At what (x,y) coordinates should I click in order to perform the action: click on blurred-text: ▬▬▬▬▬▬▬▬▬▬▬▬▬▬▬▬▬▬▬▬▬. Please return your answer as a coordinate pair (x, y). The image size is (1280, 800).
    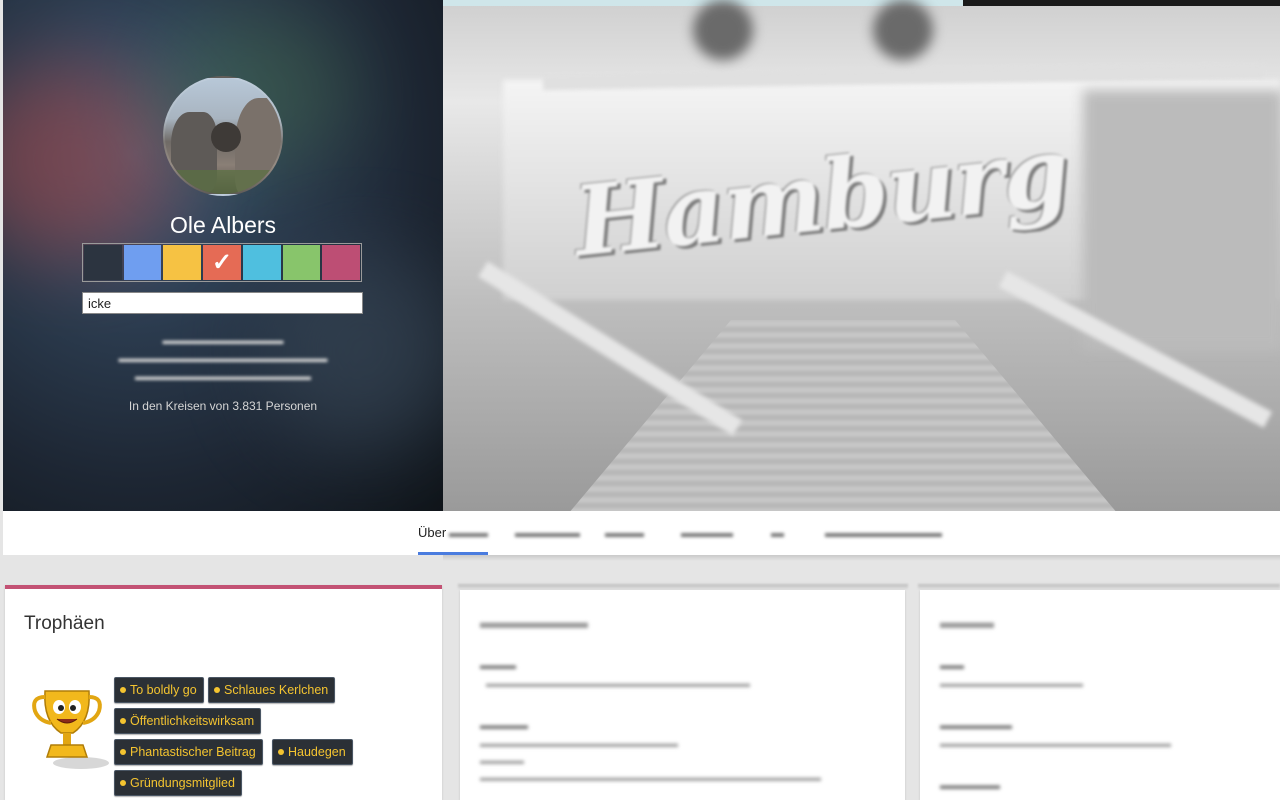
    Looking at the image, I should click on (1055, 744).